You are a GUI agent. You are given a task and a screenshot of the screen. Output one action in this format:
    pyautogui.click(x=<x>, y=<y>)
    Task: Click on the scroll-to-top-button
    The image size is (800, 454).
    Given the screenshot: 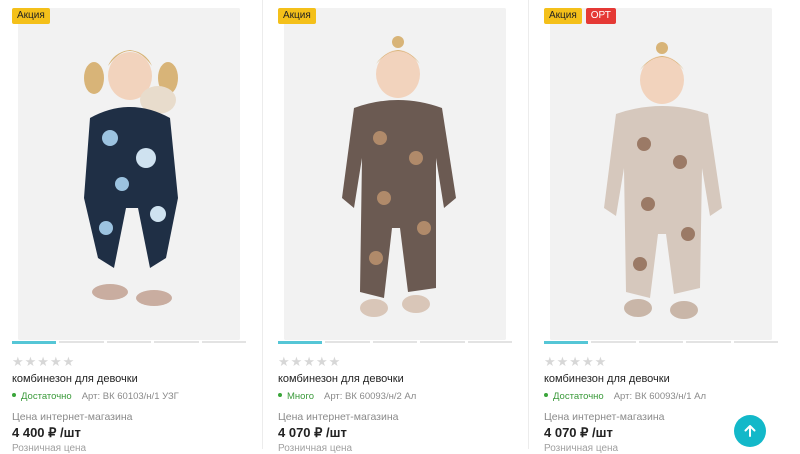 What is the action you would take?
    pyautogui.click(x=750, y=431)
    